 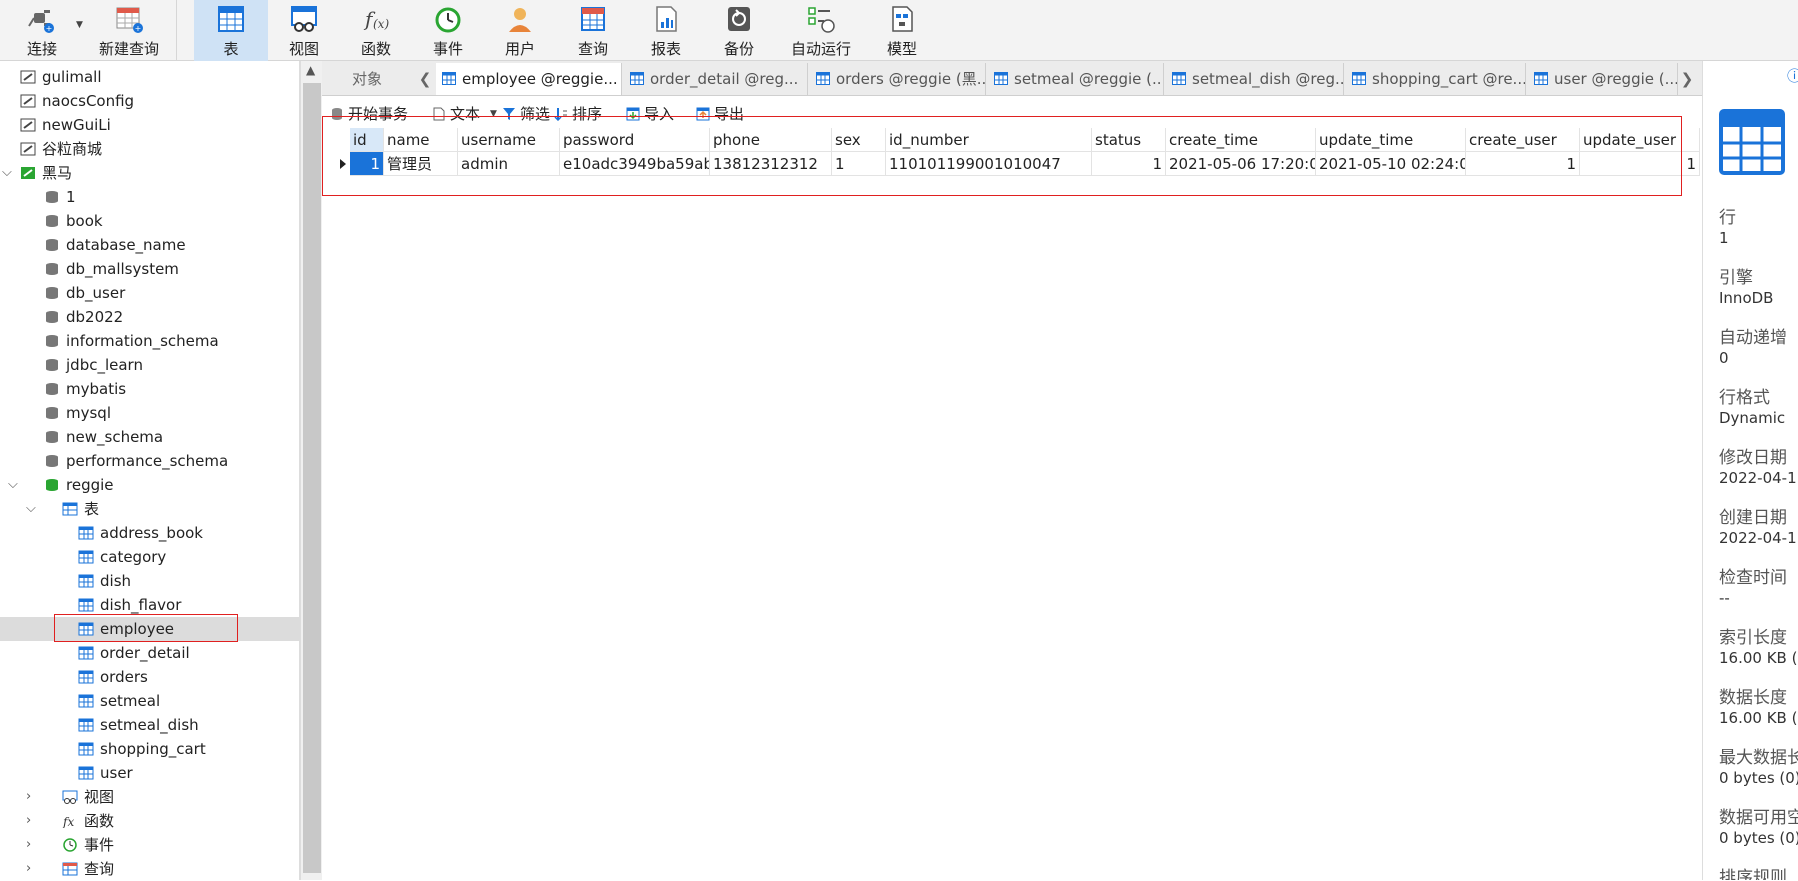 What do you see at coordinates (150, 701) in the screenshot?
I see `nav-item-setmeal: setmeal` at bounding box center [150, 701].